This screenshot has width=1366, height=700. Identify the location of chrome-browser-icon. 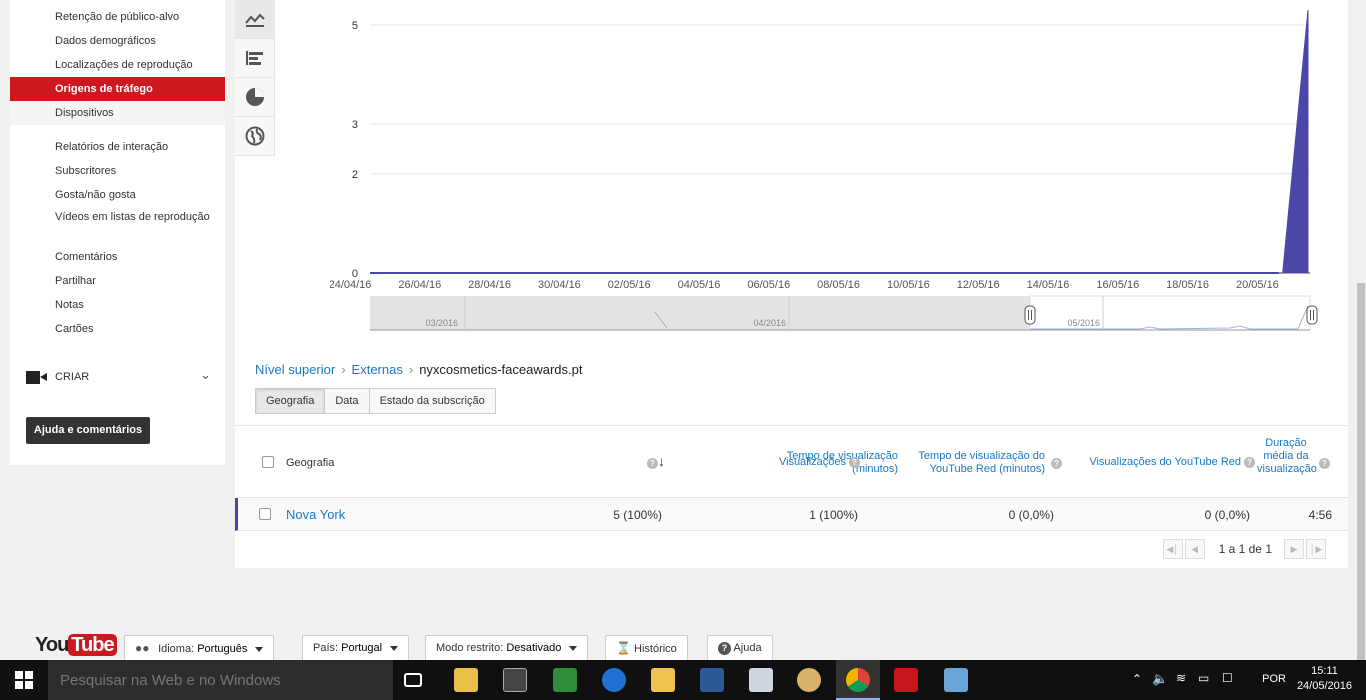
(858, 680).